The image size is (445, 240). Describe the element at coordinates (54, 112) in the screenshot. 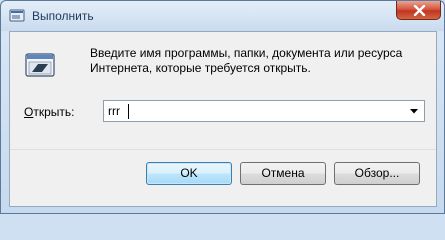

I see `open-label-text: ткрыть:` at that location.